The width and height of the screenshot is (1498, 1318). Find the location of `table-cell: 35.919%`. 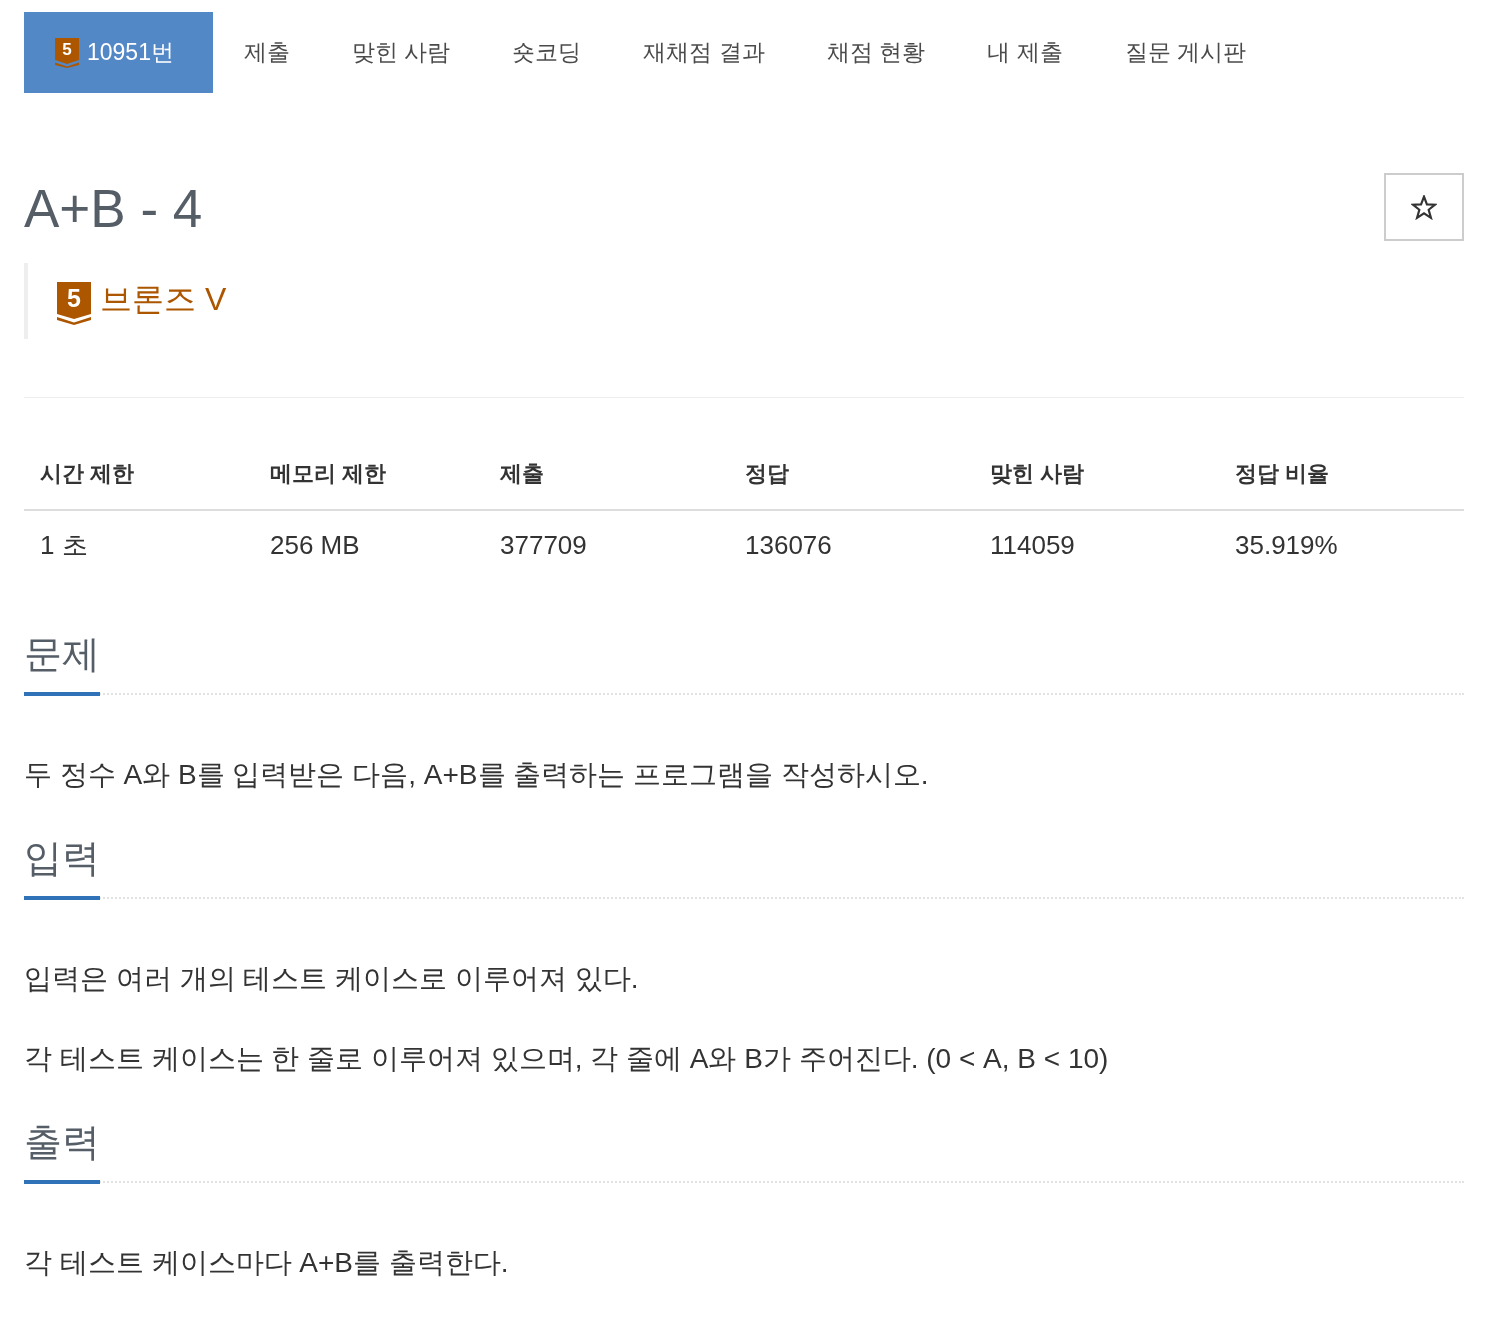

table-cell: 35.919% is located at coordinates (1341, 544).